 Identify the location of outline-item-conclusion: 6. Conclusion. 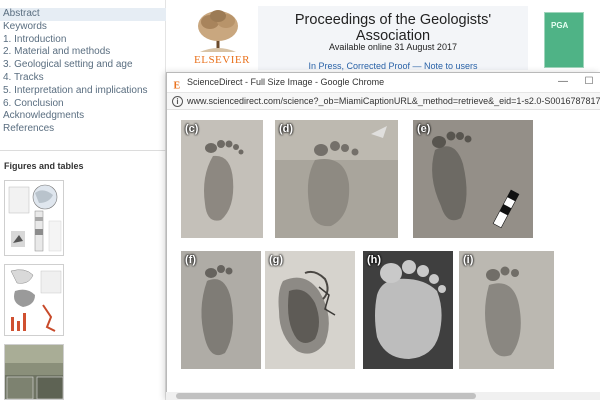
(83, 104).